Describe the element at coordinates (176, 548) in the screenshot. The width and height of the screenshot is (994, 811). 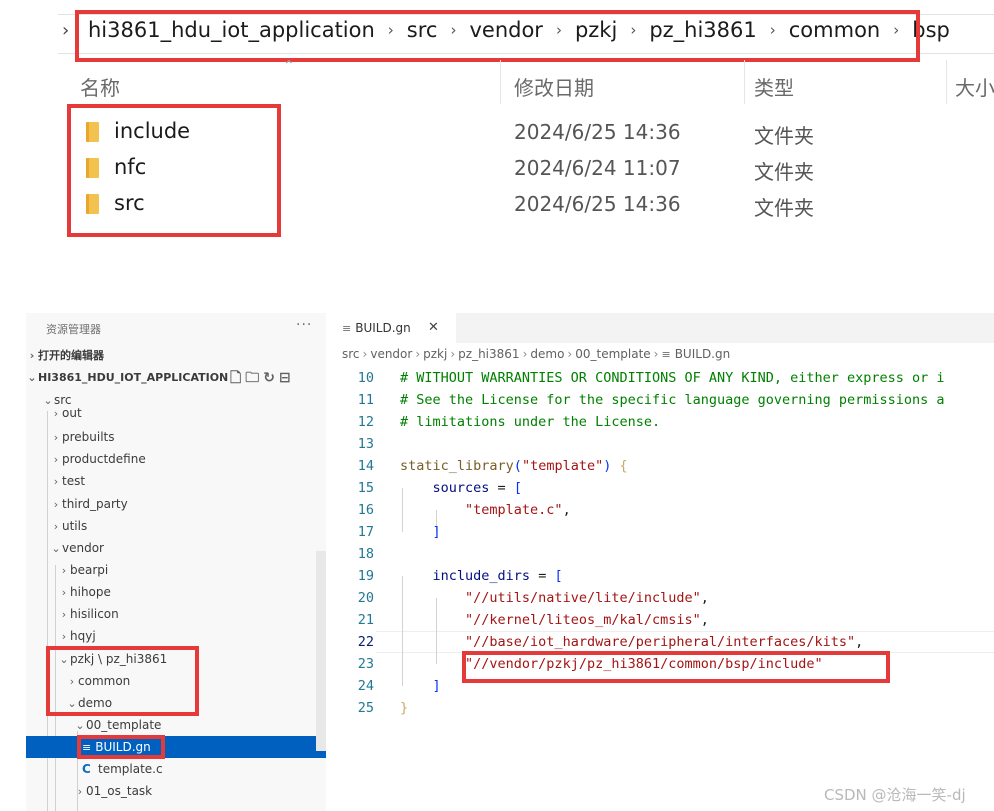
I see `tree-item-vendor: ⌄vendor` at that location.